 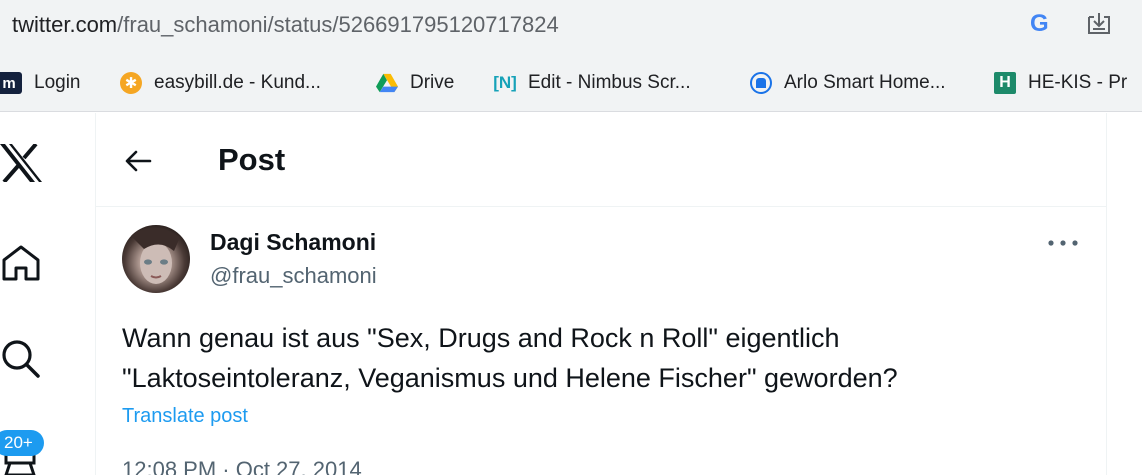 I want to click on bookmark-he-kis: H HE-KIS - Pr, so click(x=1060, y=83).